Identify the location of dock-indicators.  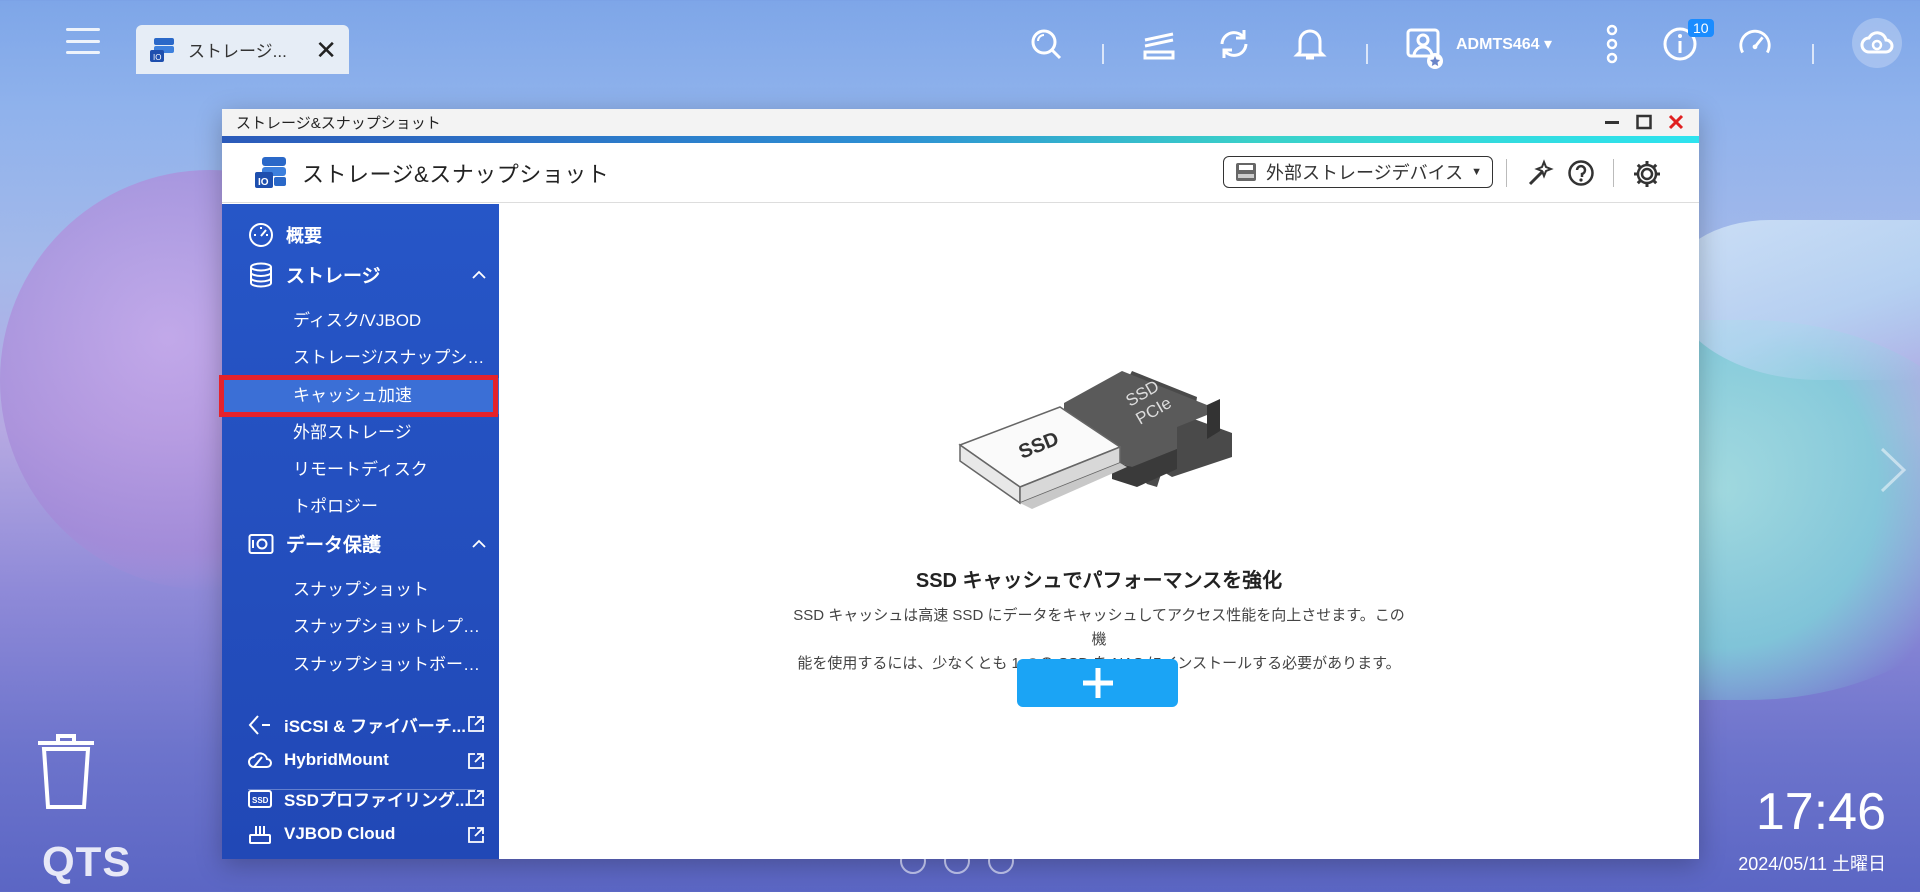
(957, 861).